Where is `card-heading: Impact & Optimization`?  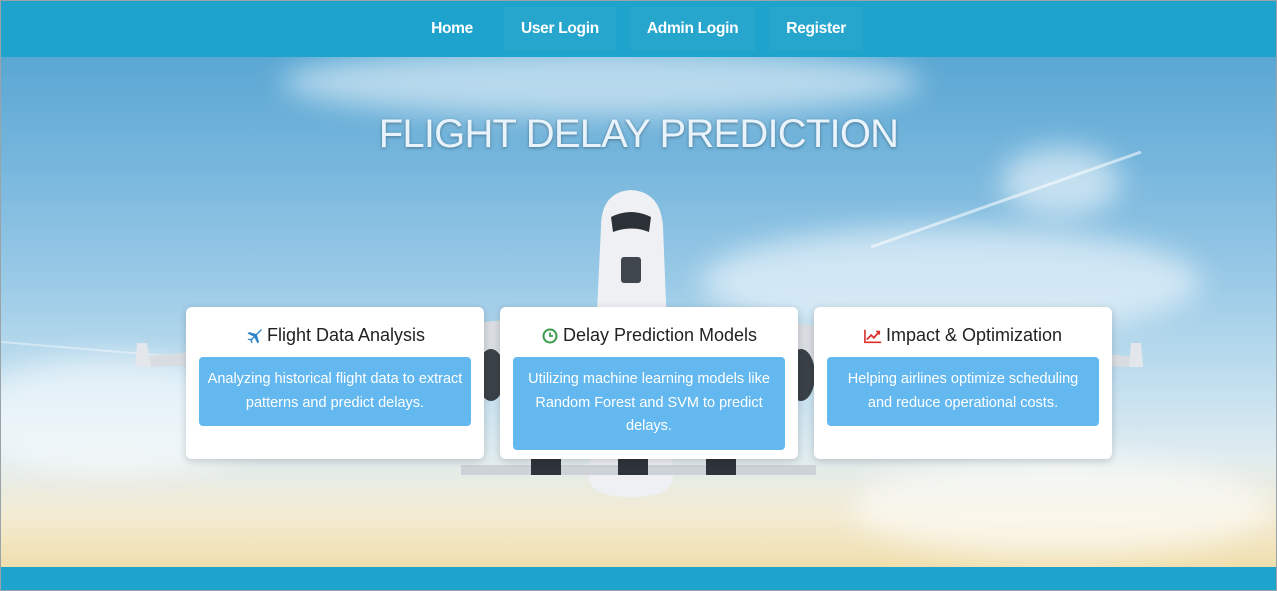 card-heading: Impact & Optimization is located at coordinates (963, 335).